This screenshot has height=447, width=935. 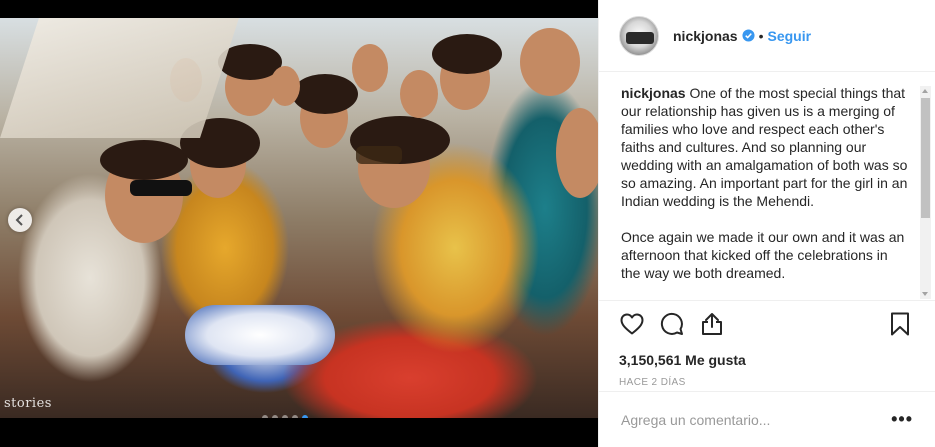 I want to click on post-header: nickjonas • Seguir, so click(x=767, y=36).